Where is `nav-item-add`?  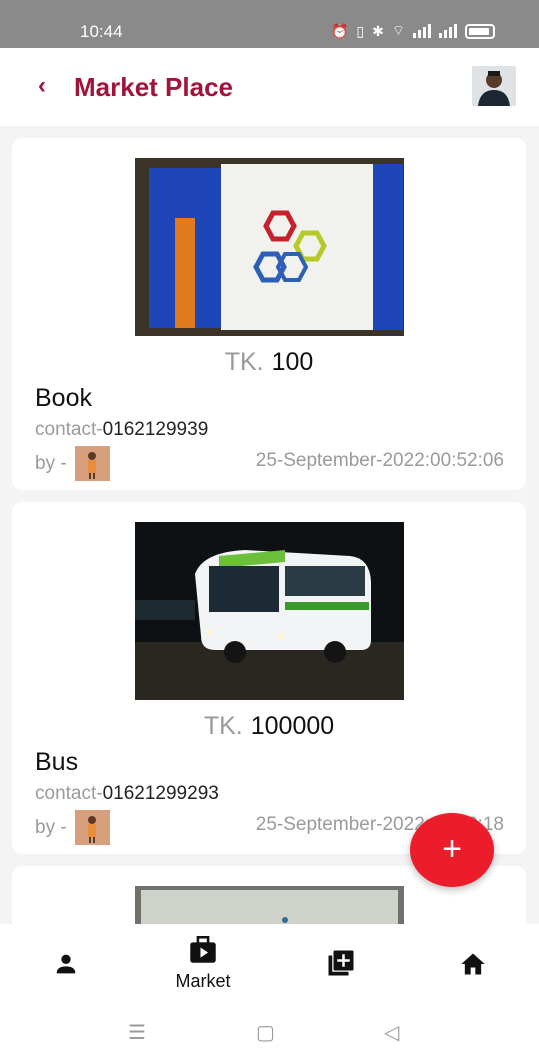 nav-item-add is located at coordinates (341, 960).